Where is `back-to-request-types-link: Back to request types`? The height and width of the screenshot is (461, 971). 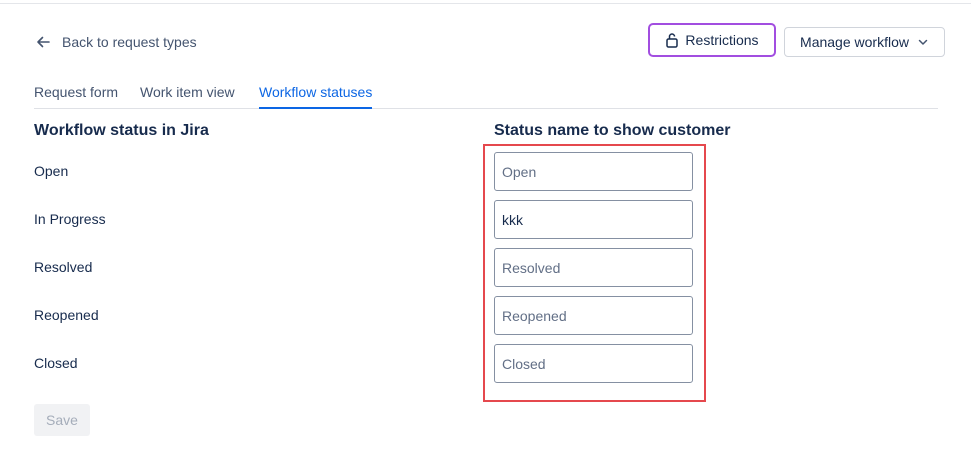
back-to-request-types-link: Back to request types is located at coordinates (115, 42).